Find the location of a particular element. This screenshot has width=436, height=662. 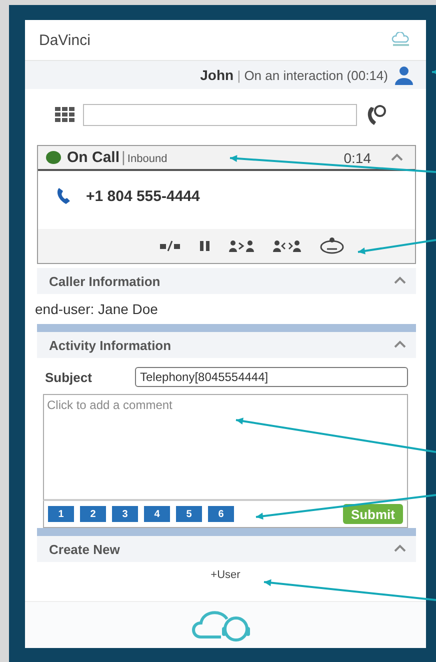

caller-name: end-user: Jane Doe is located at coordinates (96, 309).